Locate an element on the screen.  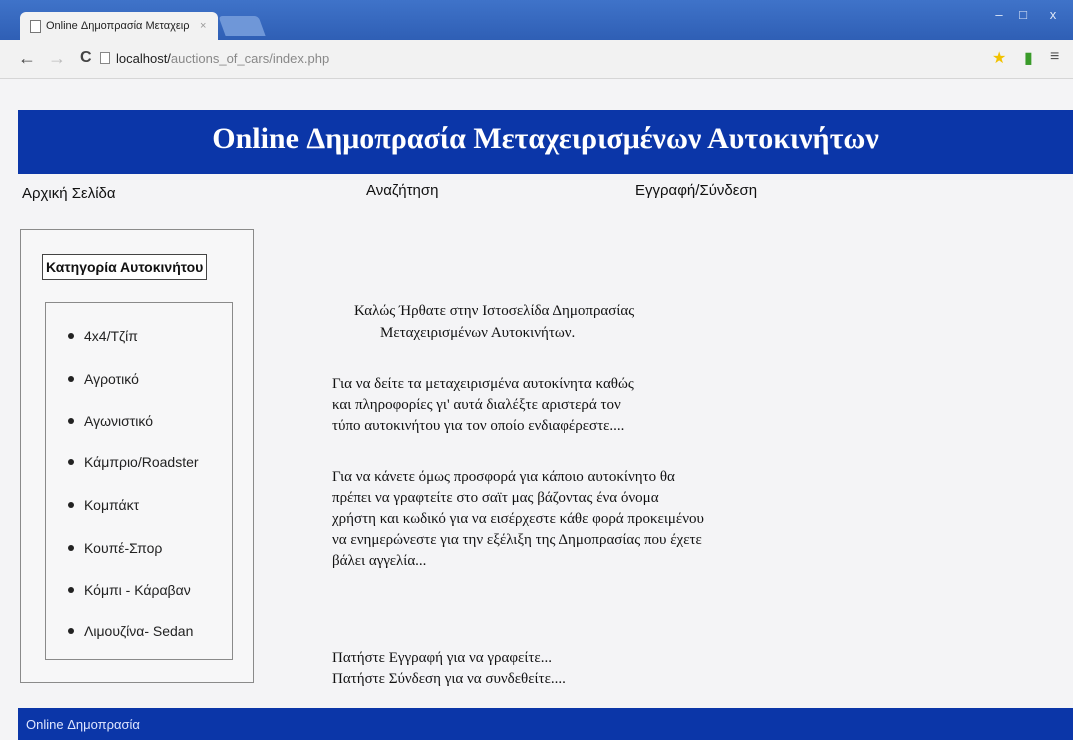
category-label: Κομπάκτ is located at coordinates (112, 505).